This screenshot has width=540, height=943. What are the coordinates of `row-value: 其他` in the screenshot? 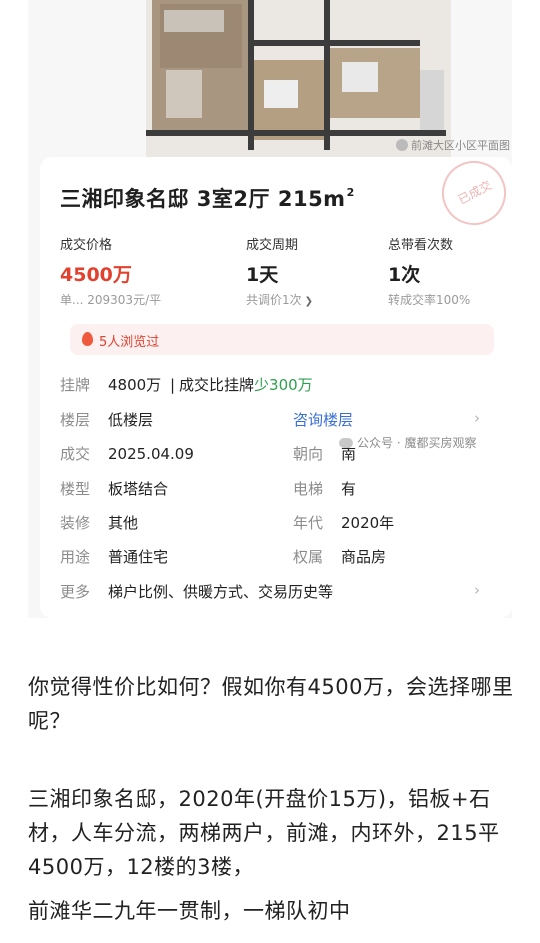 It's located at (123, 523).